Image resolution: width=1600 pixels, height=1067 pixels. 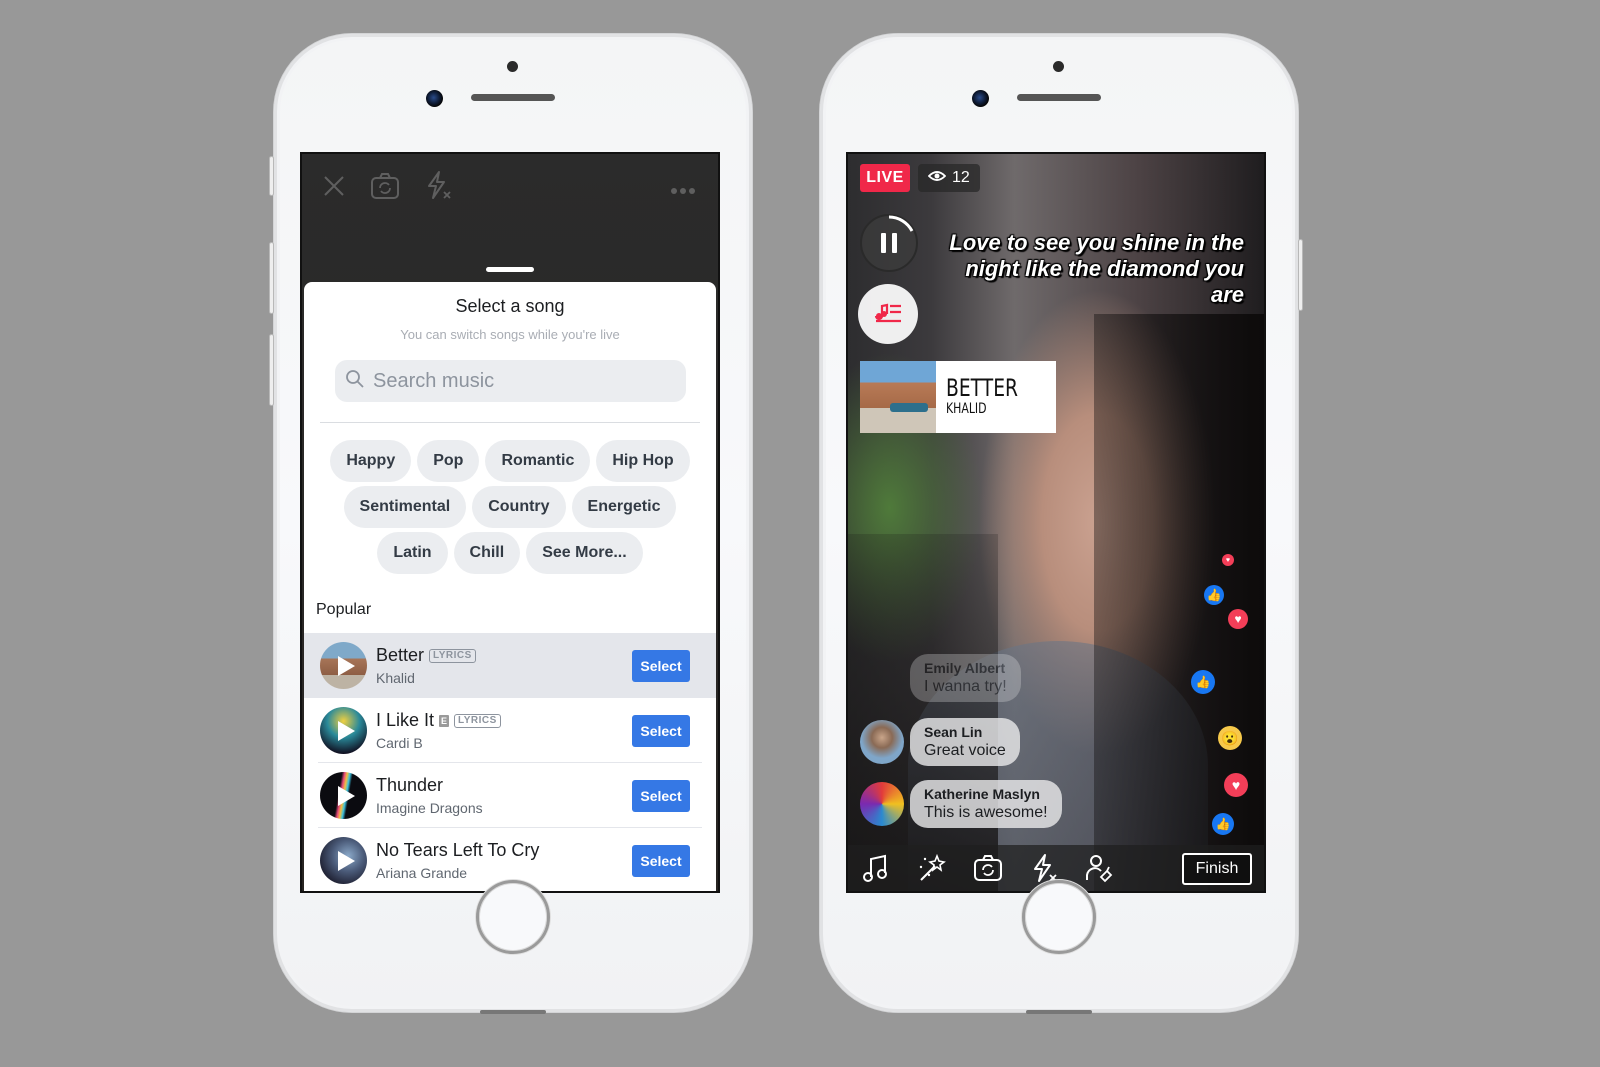 What do you see at coordinates (889, 243) in the screenshot?
I see `pause-music-button` at bounding box center [889, 243].